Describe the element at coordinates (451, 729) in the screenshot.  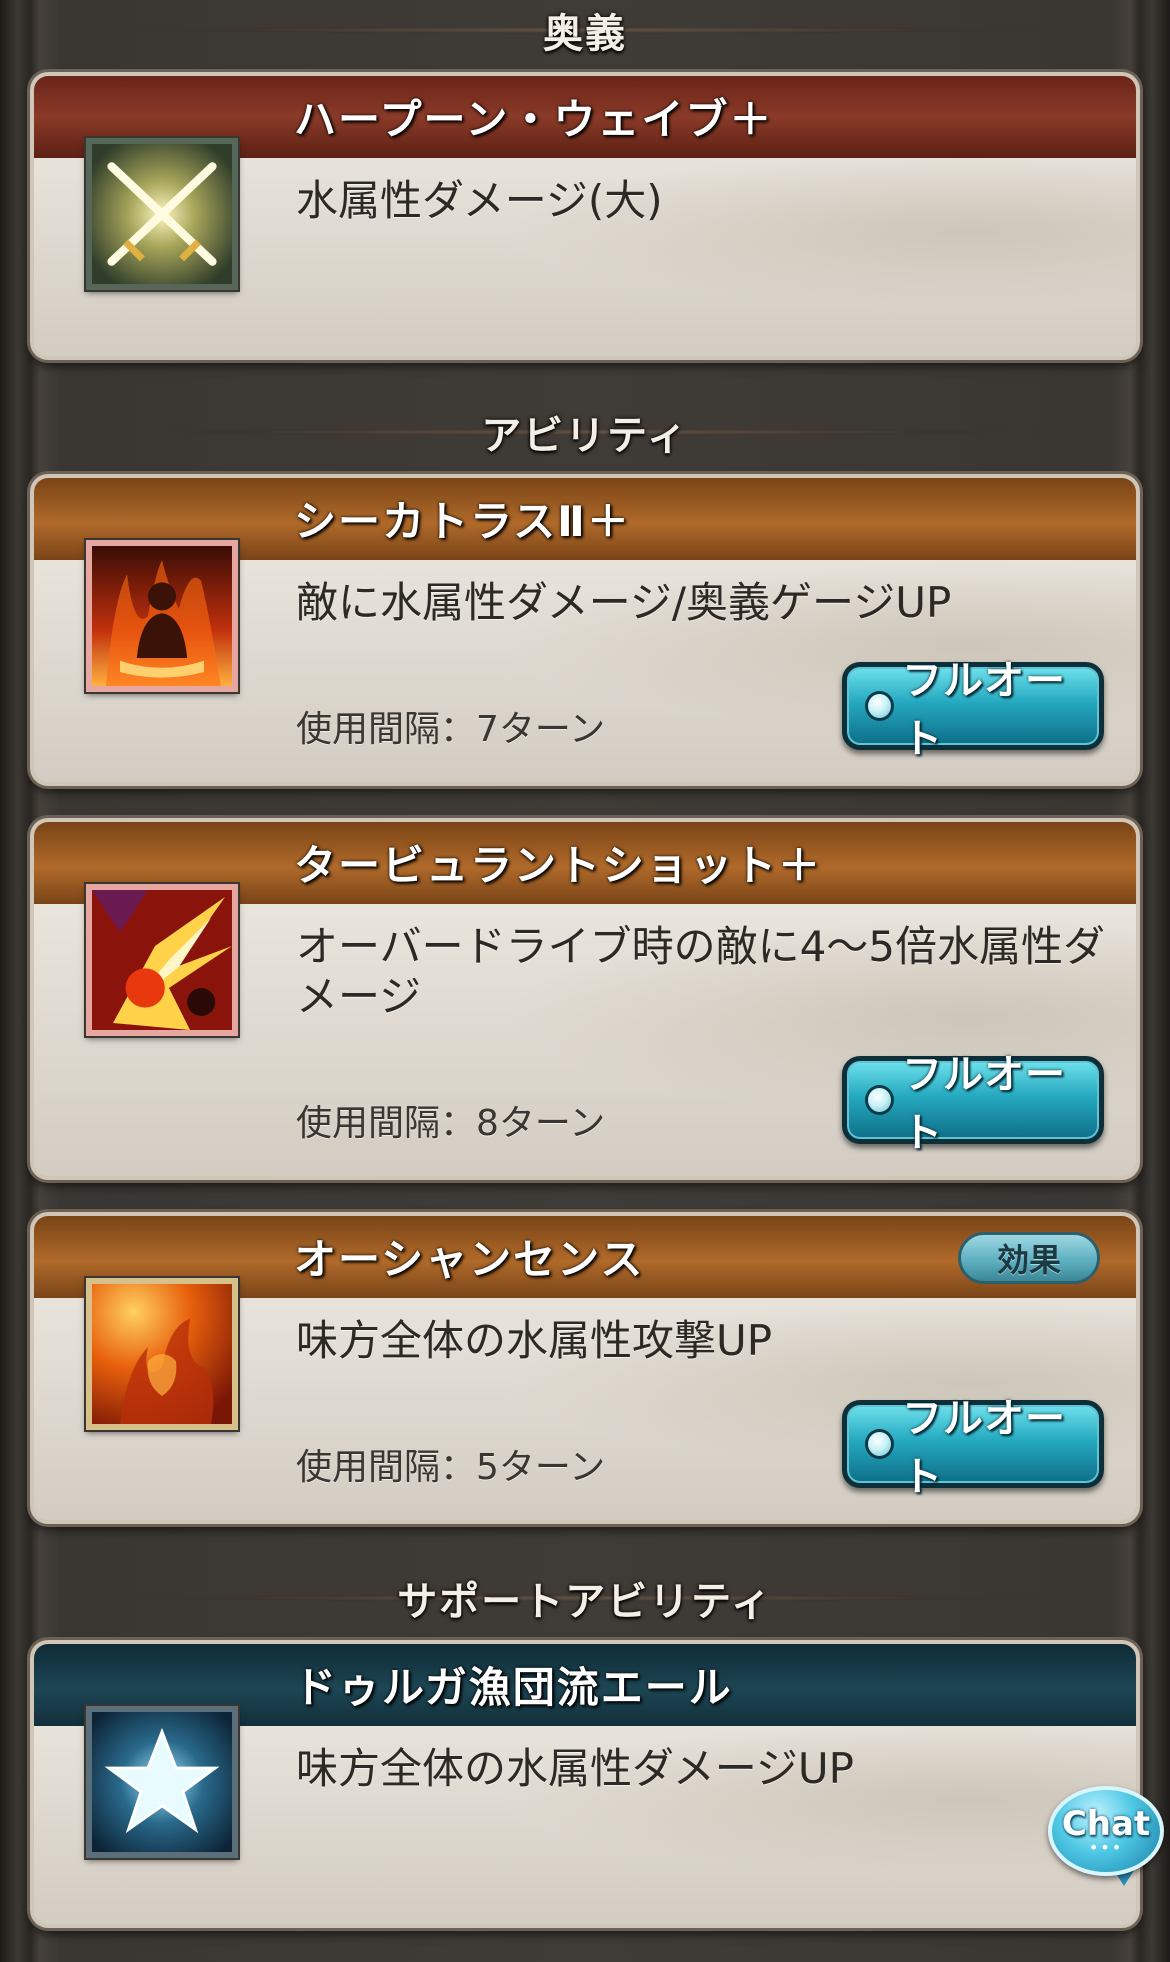
I see `ability-cooldown: 使用間隔：7ターン` at that location.